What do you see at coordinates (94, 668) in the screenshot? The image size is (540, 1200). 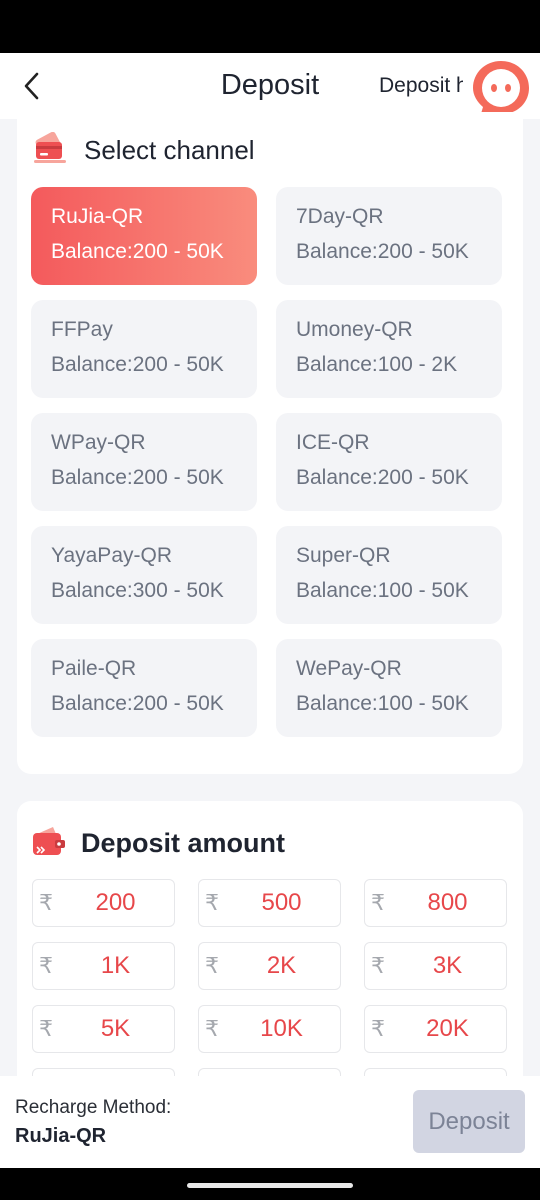 I see `channel-name: Paile-QR` at bounding box center [94, 668].